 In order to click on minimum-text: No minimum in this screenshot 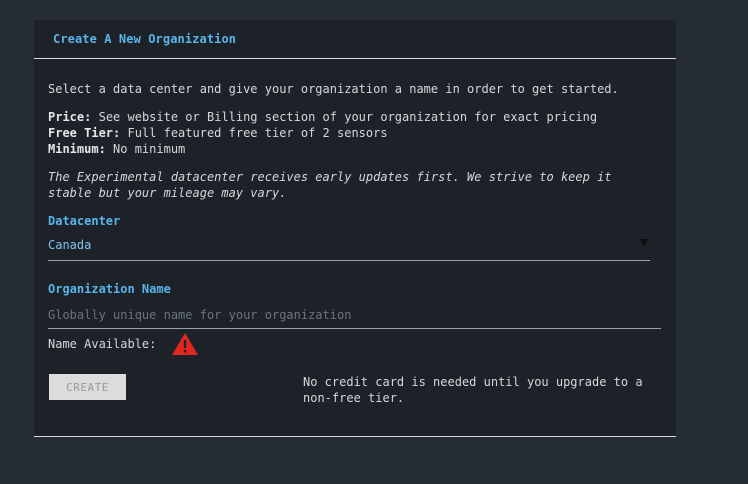, I will do `click(149, 149)`.